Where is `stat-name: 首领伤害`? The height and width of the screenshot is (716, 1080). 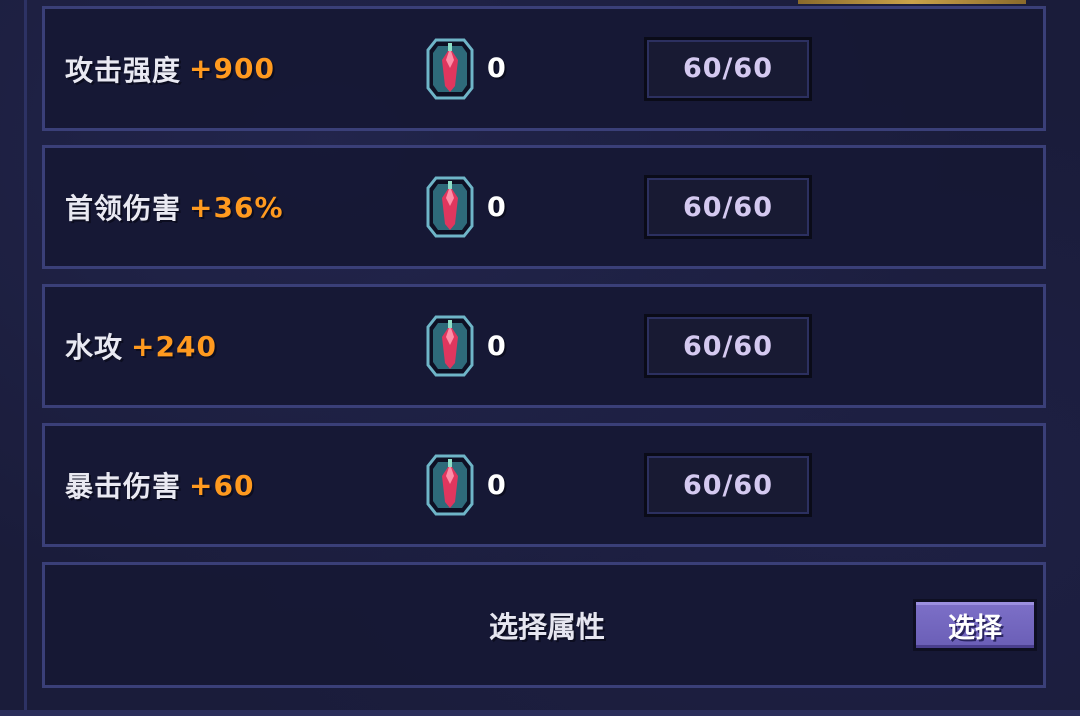
stat-name: 首领伤害 is located at coordinates (123, 208).